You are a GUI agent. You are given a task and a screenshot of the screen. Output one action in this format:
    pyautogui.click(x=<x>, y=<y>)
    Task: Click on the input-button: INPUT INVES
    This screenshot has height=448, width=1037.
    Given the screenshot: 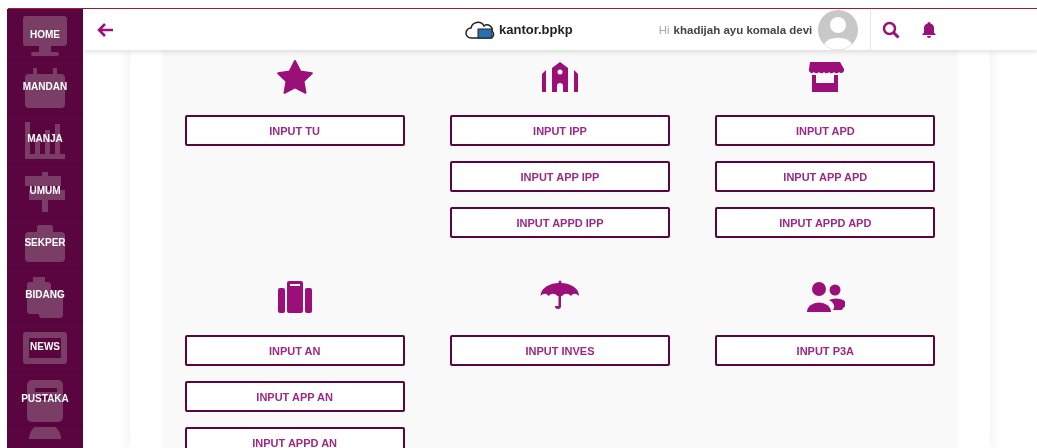 What is the action you would take?
    pyautogui.click(x=560, y=350)
    